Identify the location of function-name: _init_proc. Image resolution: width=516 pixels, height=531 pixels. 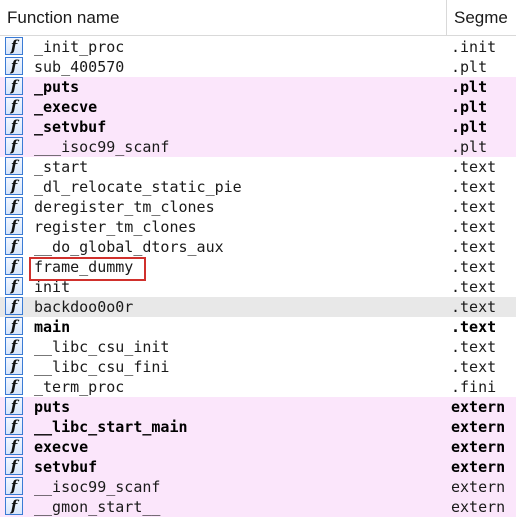
(79, 47).